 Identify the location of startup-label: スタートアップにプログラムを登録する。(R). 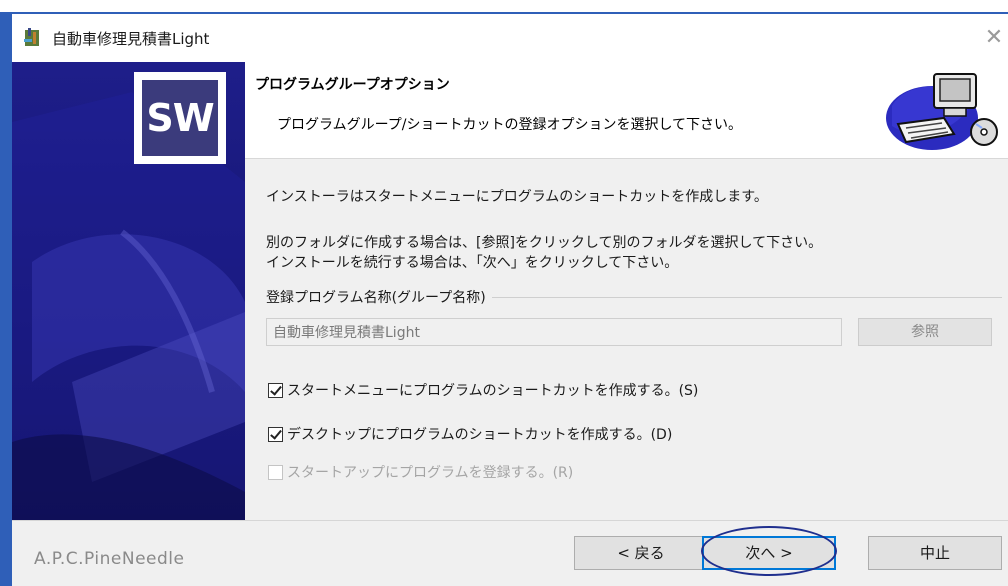
(430, 473).